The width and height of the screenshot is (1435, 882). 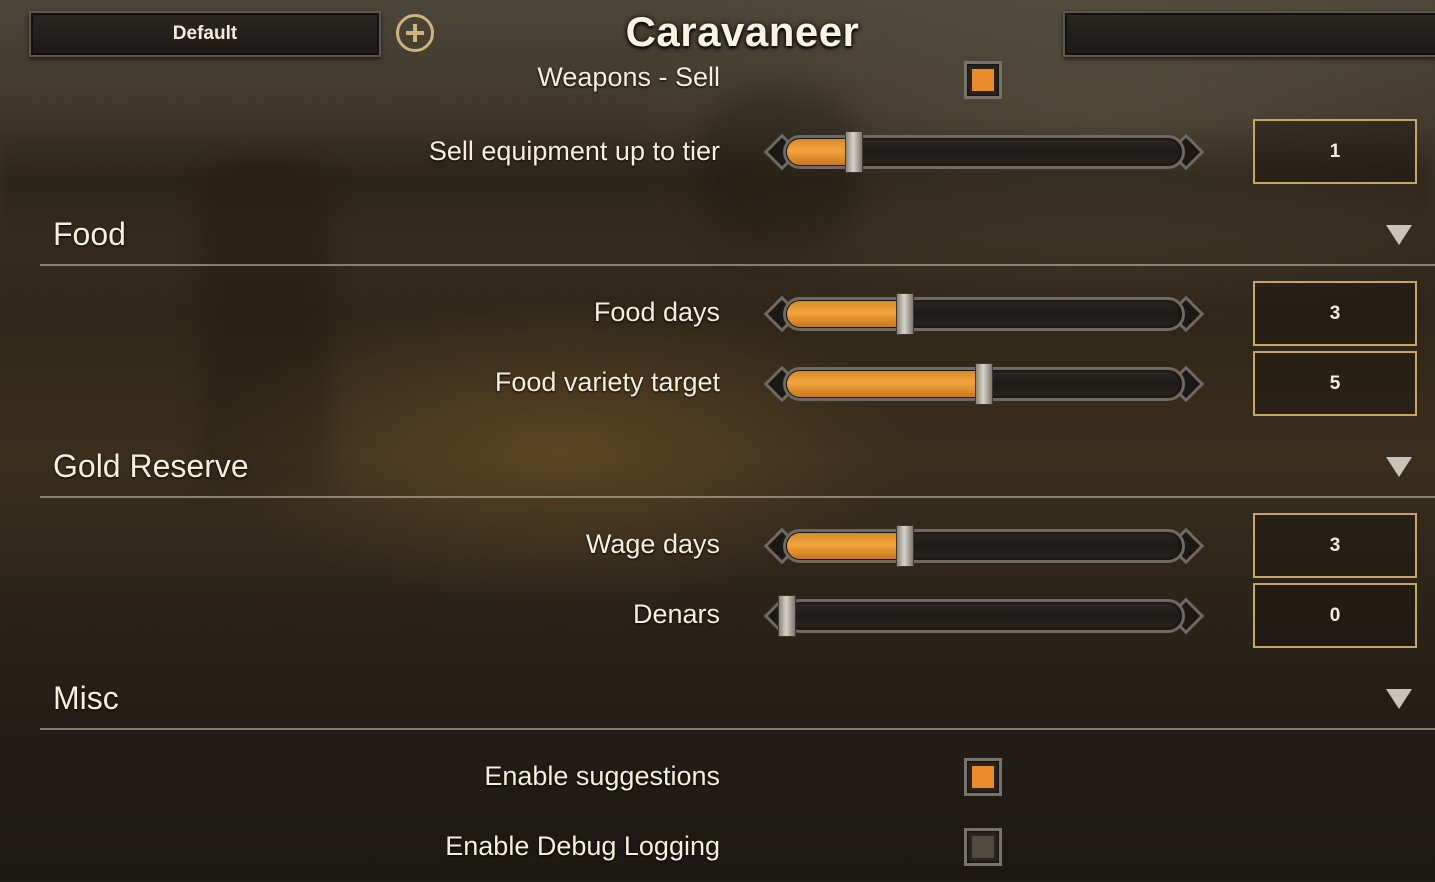 I want to click on food-days-slider, so click(x=984, y=314).